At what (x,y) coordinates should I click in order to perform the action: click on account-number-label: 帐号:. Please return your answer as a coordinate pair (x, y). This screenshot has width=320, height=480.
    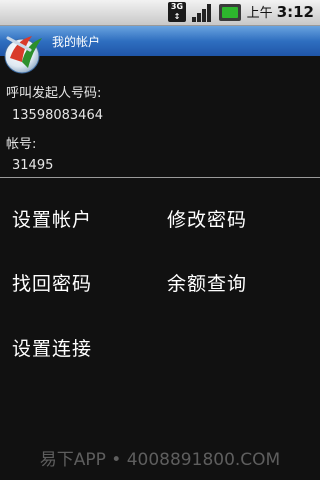
    Looking at the image, I should click on (21, 144).